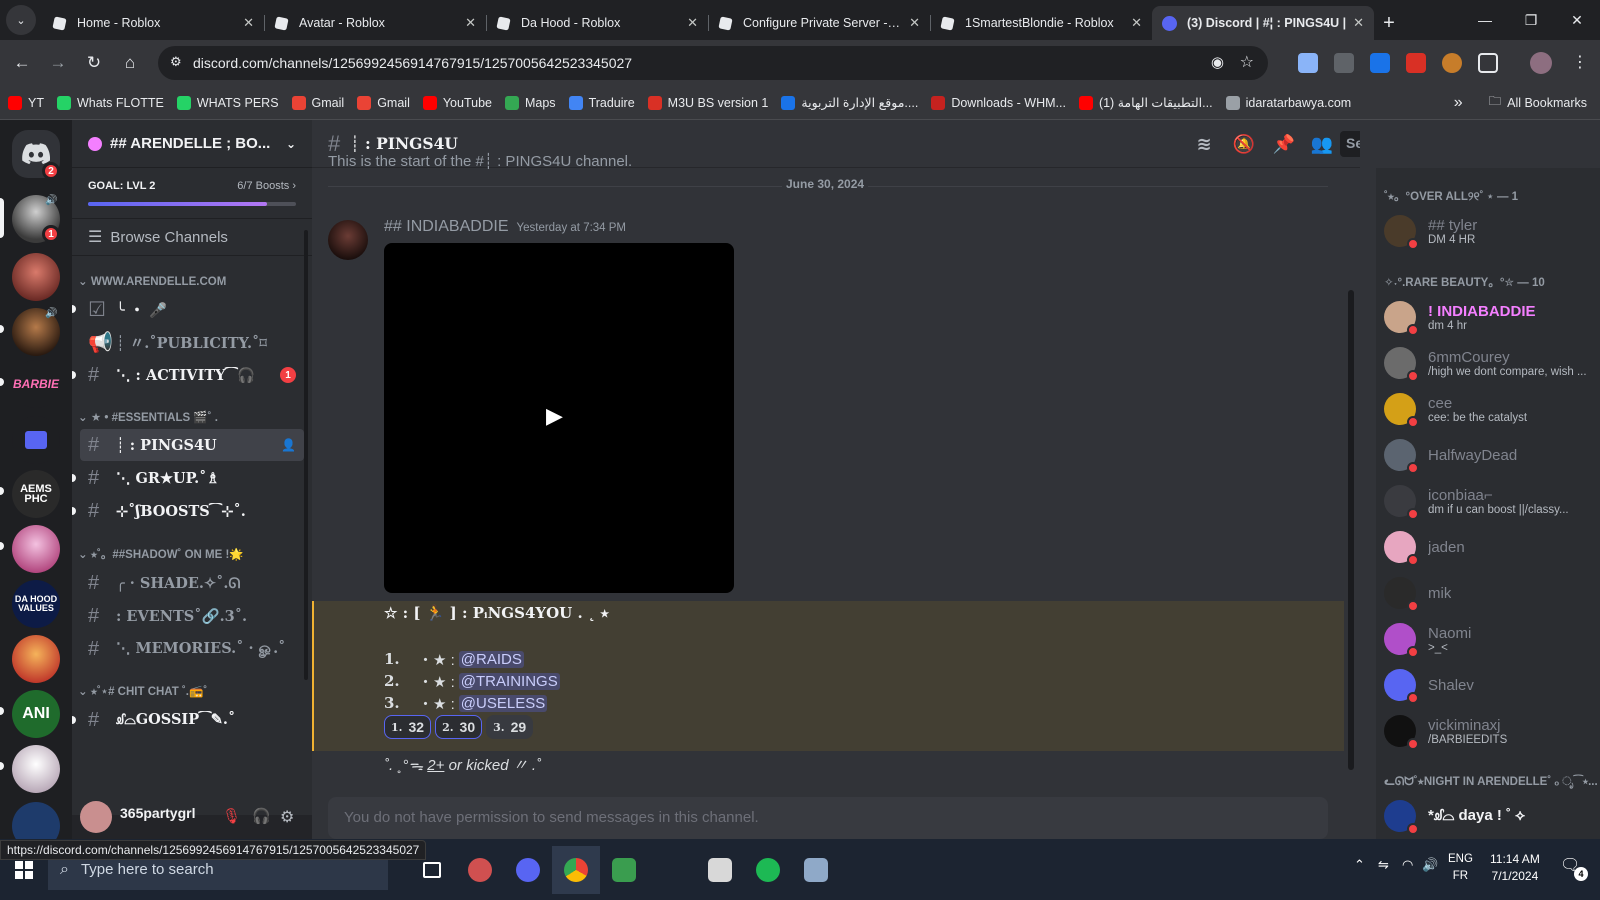 This screenshot has height=900, width=1600. I want to click on profile-avatar, so click(1541, 63).